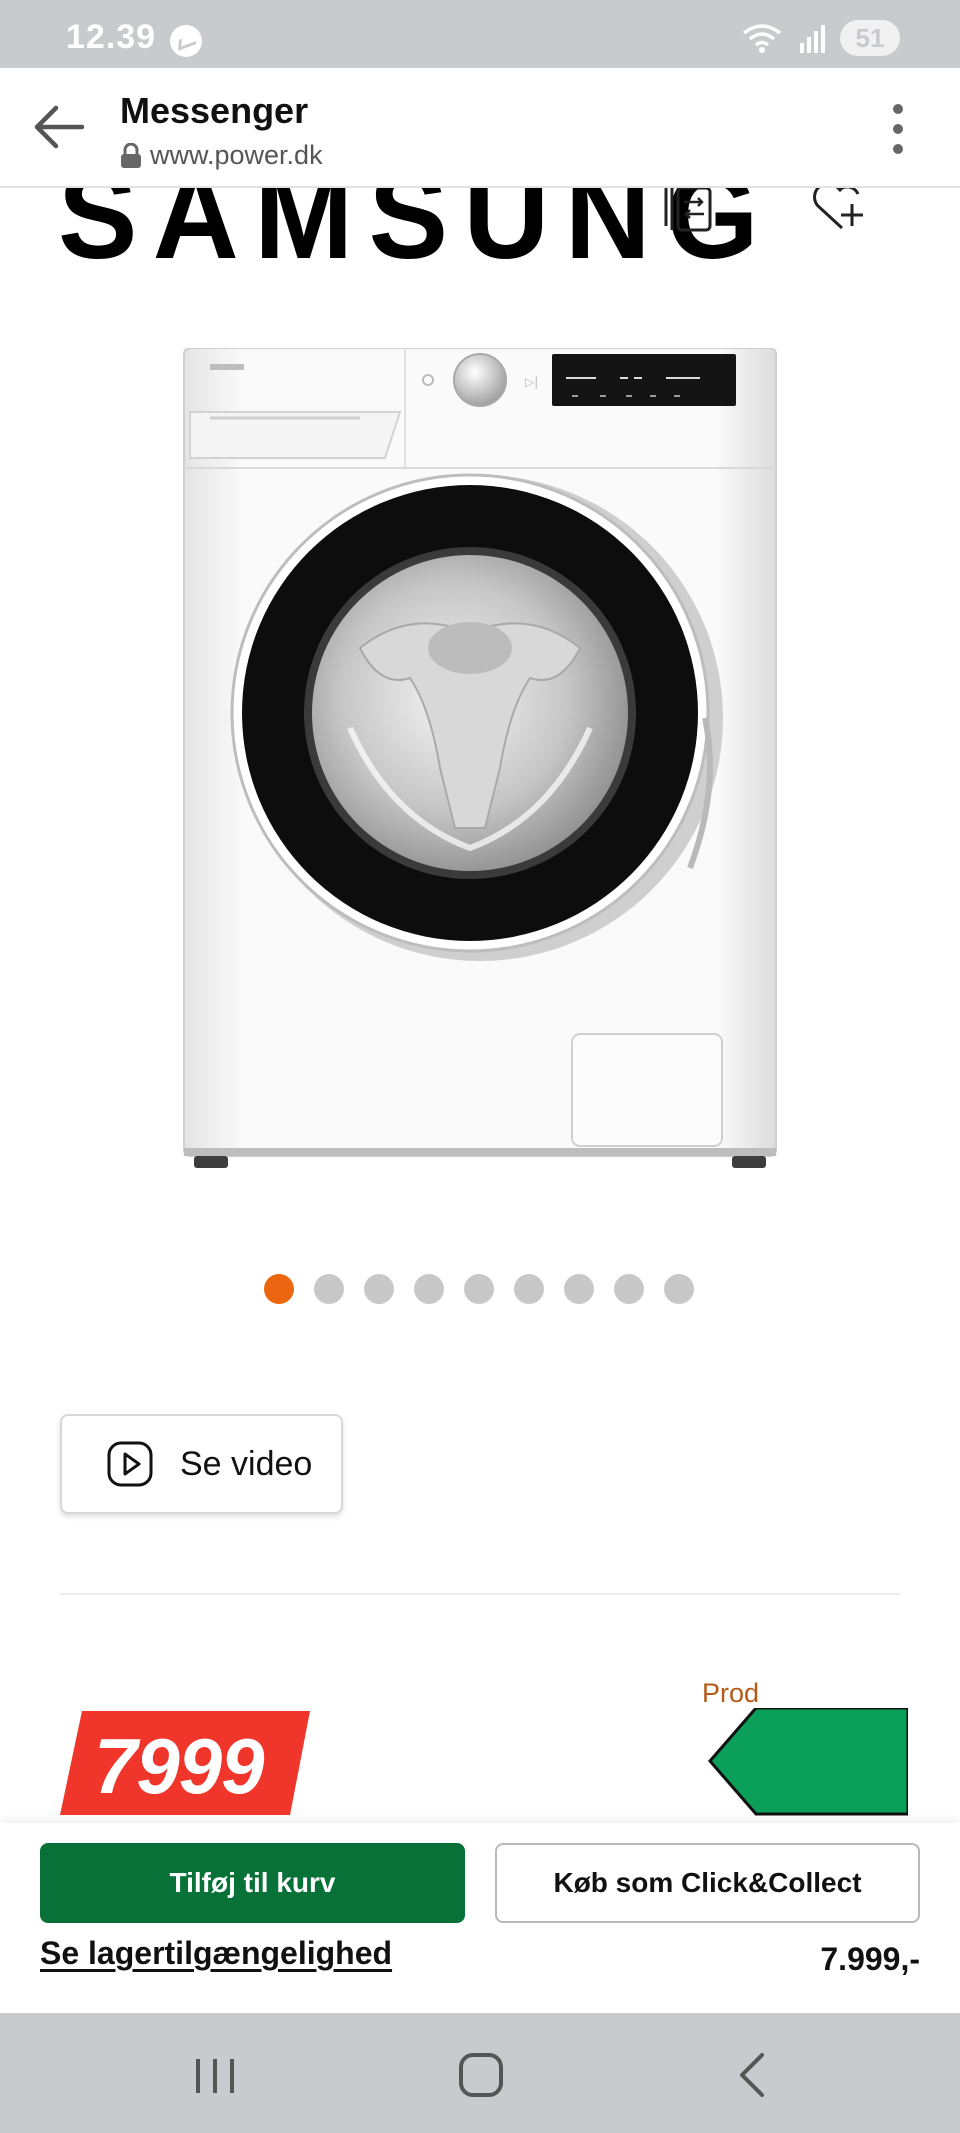 This screenshot has height=2133, width=960. What do you see at coordinates (179, 1766) in the screenshot?
I see `price-badge-value: 7999` at bounding box center [179, 1766].